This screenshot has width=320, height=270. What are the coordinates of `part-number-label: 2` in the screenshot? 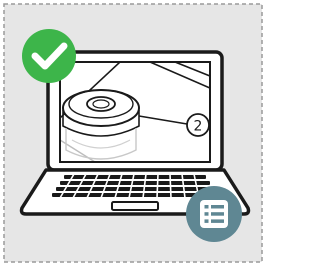 It's located at (198, 127).